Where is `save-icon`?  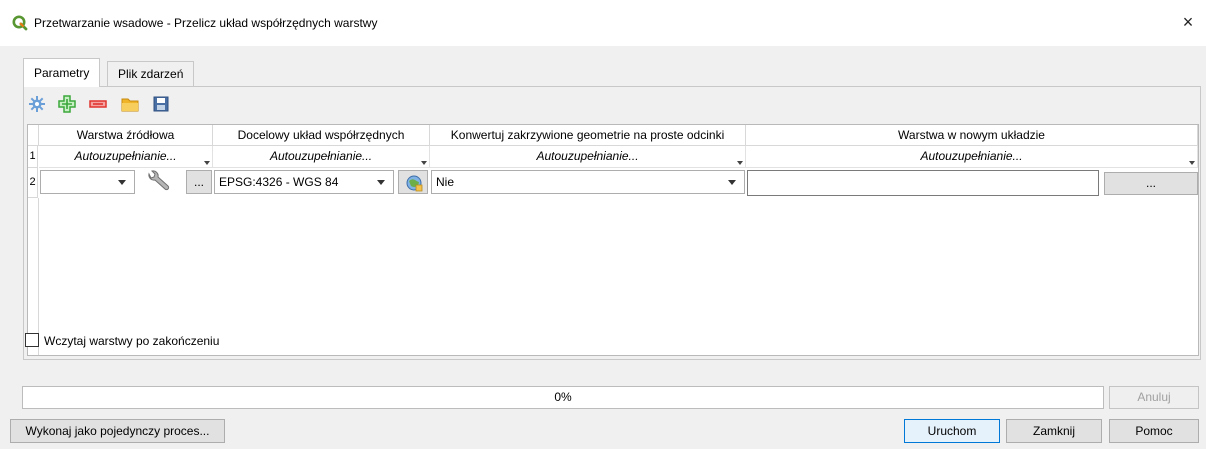 save-icon is located at coordinates (161, 104).